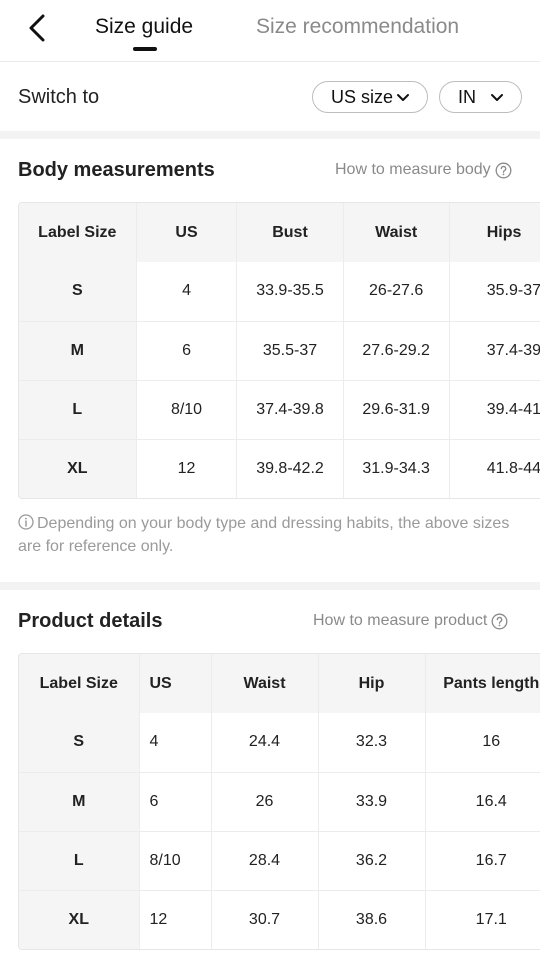  What do you see at coordinates (26, 522) in the screenshot?
I see `info-icon` at bounding box center [26, 522].